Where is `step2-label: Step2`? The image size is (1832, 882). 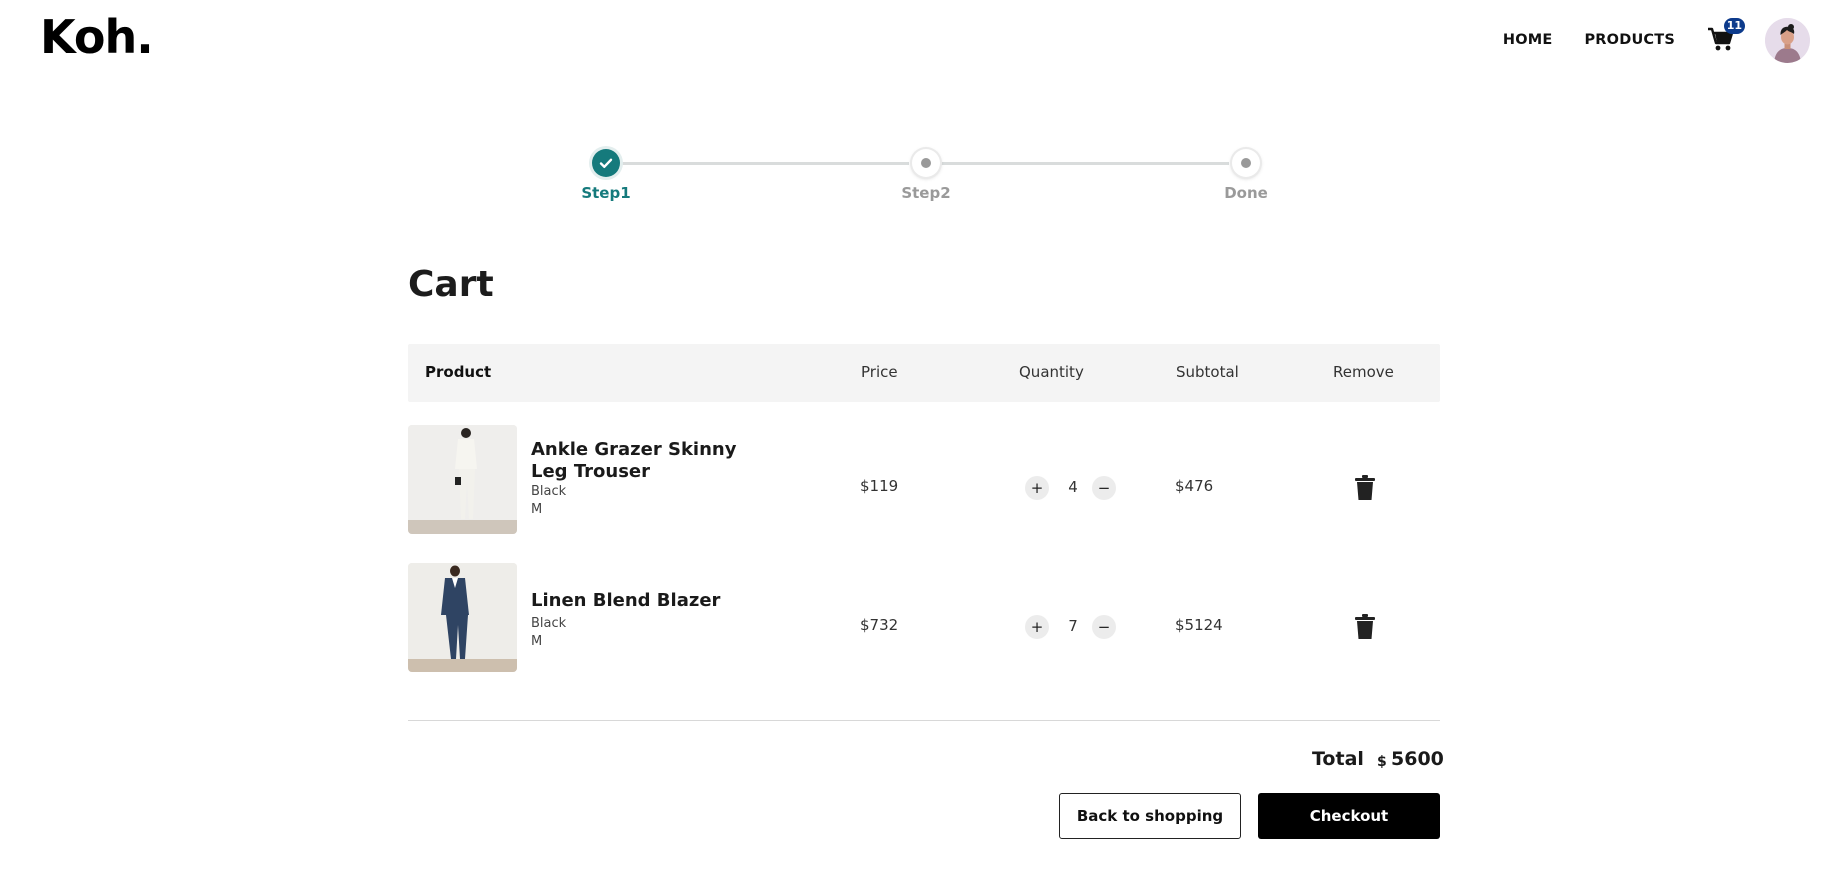
step2-label: Step2 is located at coordinates (926, 193).